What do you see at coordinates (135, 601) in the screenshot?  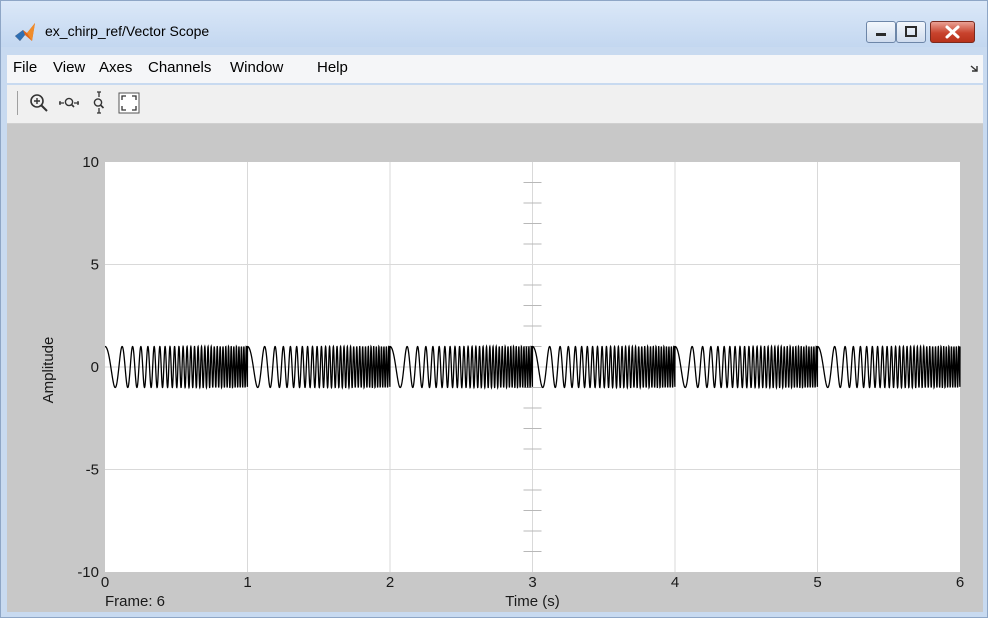 I see `frame-label: Frame: 6` at bounding box center [135, 601].